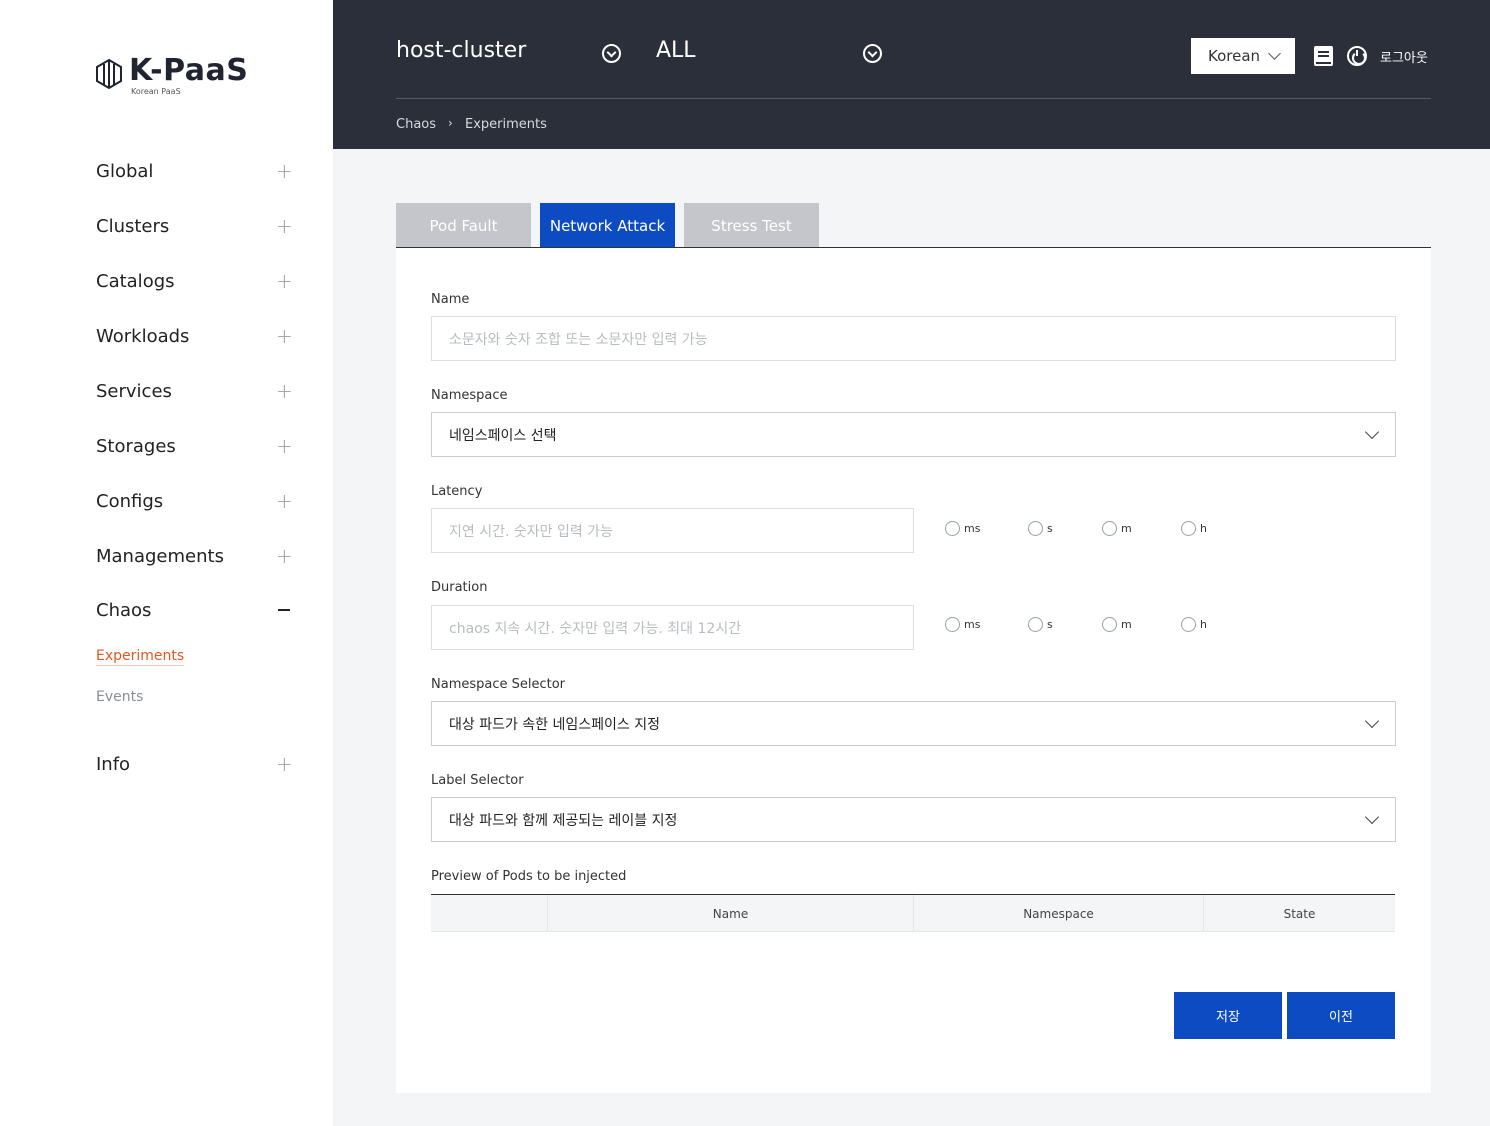  I want to click on latency-input: 지연 시간. 숫자만 입력 가능, so click(672, 530).